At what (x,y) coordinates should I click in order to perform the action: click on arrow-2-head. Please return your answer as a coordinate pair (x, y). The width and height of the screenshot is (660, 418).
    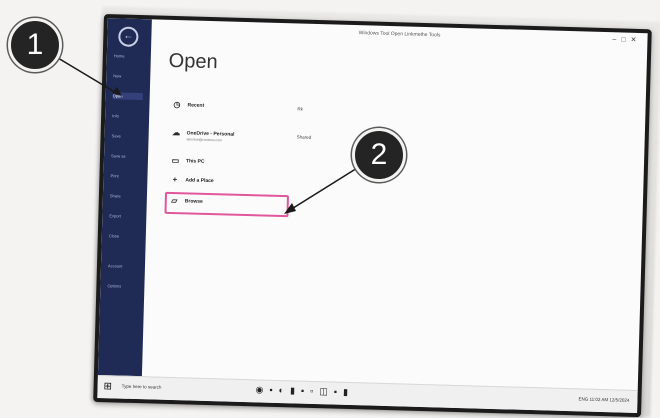
    Looking at the image, I should click on (290, 208).